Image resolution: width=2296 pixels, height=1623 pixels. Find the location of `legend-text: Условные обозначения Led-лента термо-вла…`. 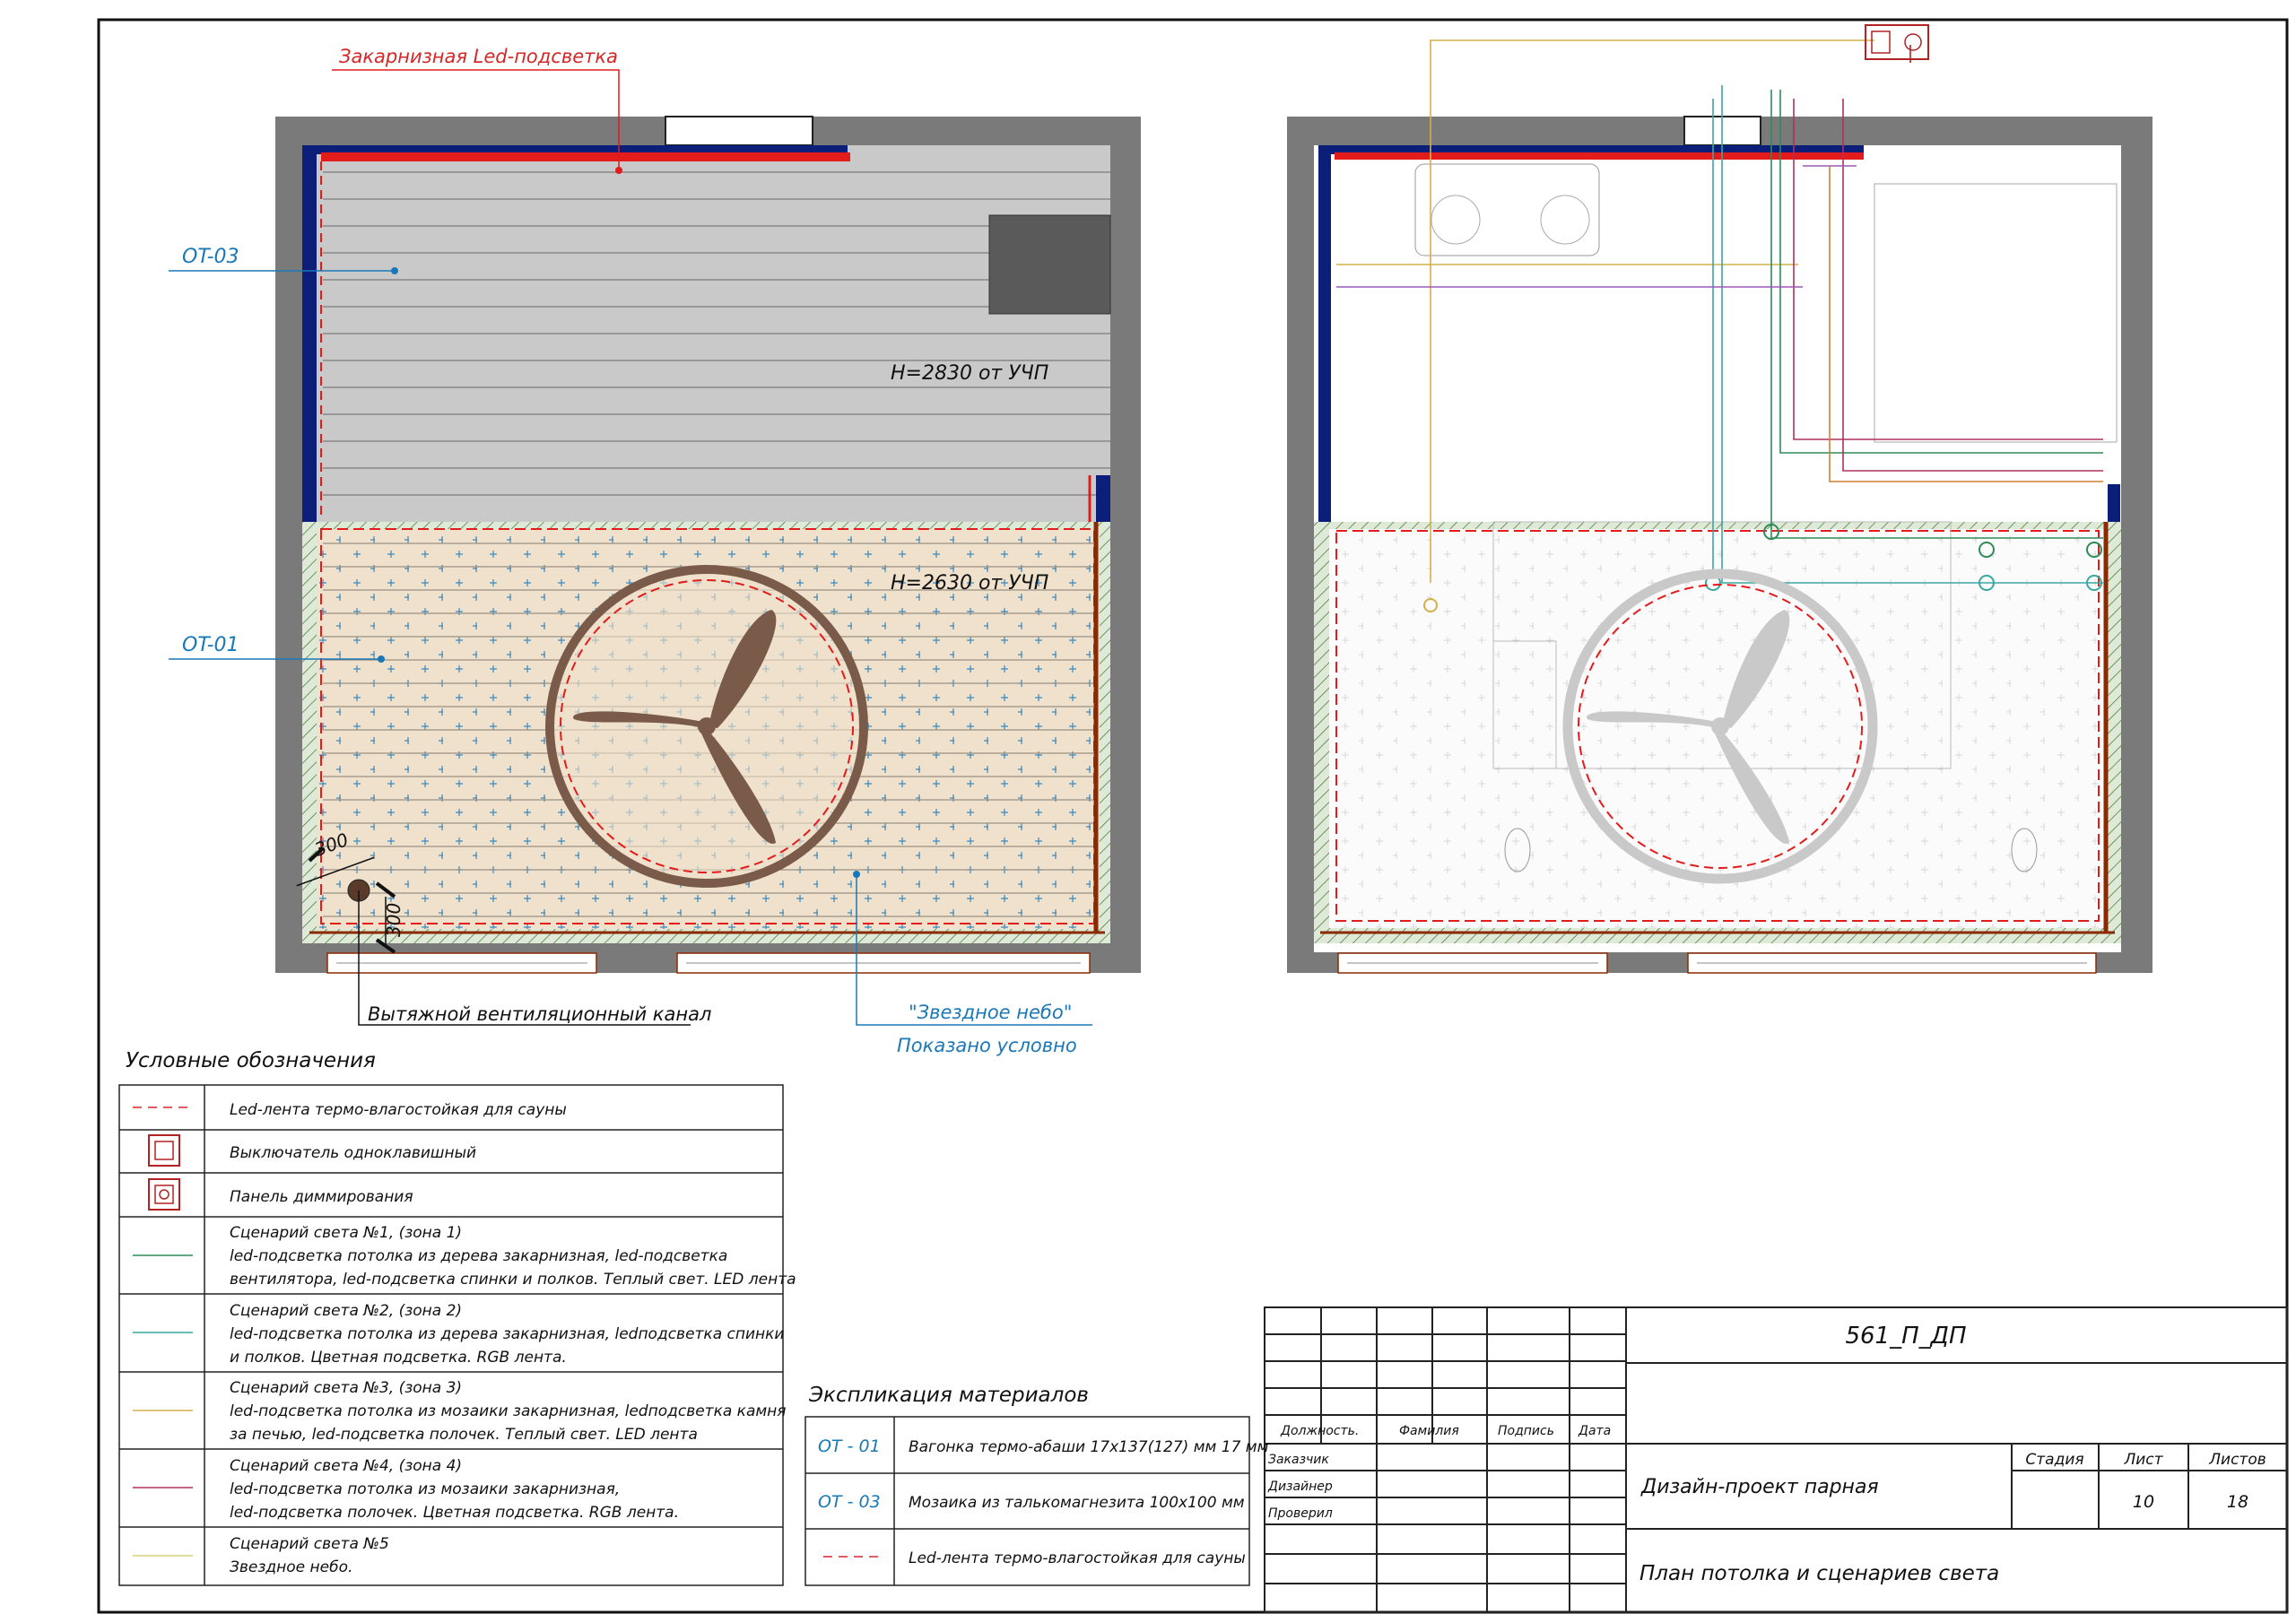

legend-text: Условные обозначения Led-лента термо-вла… is located at coordinates (461, 1312).